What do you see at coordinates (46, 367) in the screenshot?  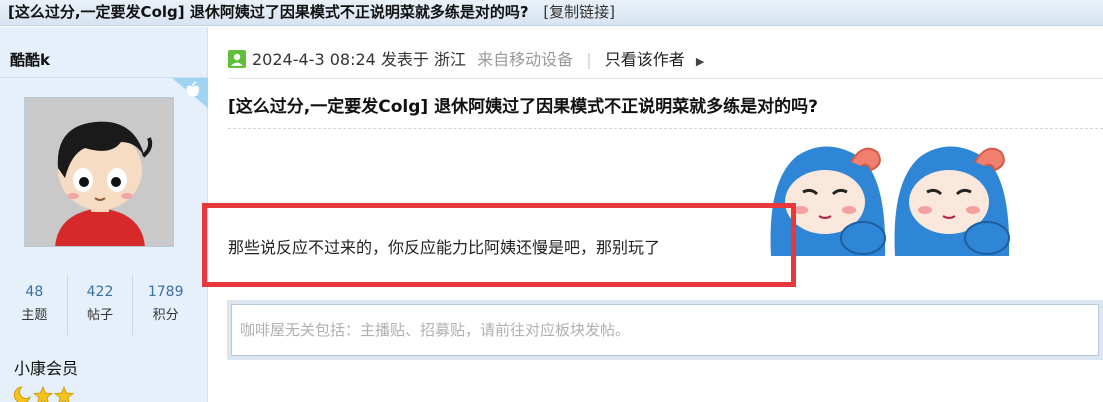 I see `member-level: 小康会员` at bounding box center [46, 367].